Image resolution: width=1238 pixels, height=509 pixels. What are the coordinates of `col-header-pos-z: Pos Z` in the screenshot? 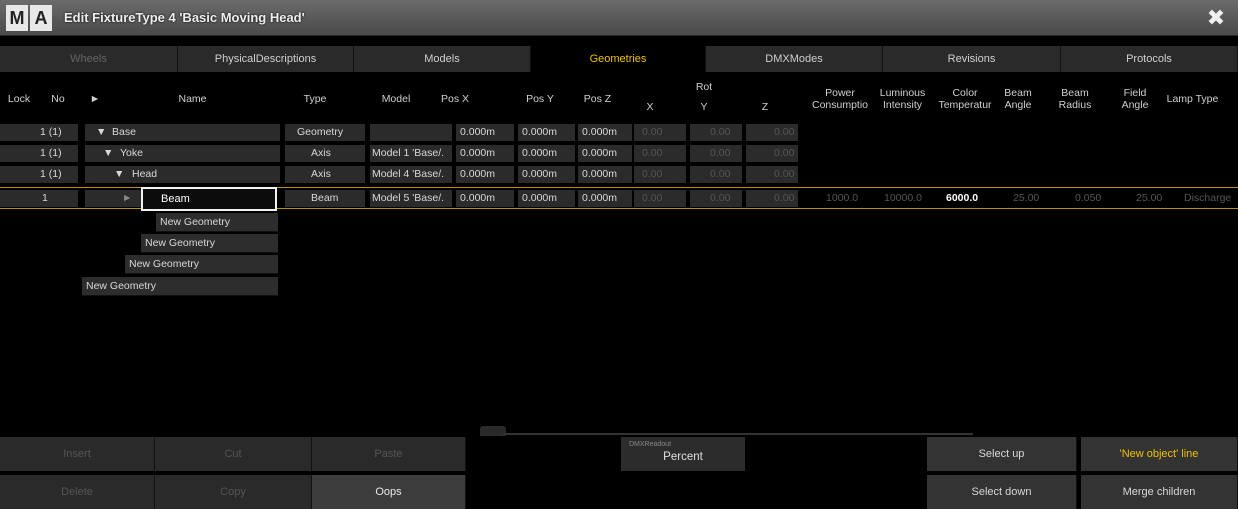 It's located at (597, 99).